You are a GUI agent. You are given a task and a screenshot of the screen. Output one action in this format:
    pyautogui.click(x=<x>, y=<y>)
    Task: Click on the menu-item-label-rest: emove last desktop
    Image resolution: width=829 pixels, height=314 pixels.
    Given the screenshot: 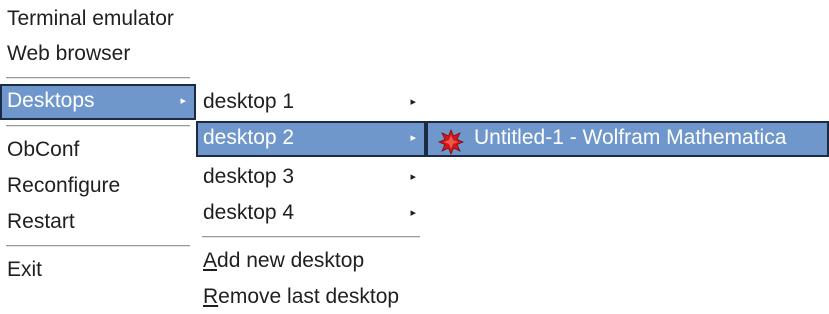 What is the action you would take?
    pyautogui.click(x=309, y=296)
    